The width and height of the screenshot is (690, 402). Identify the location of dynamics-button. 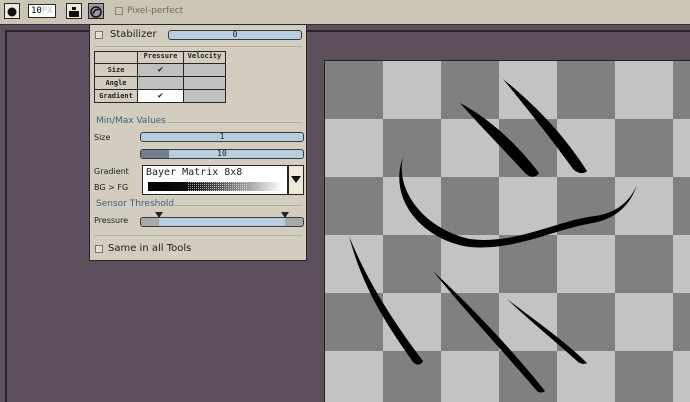
(96, 11).